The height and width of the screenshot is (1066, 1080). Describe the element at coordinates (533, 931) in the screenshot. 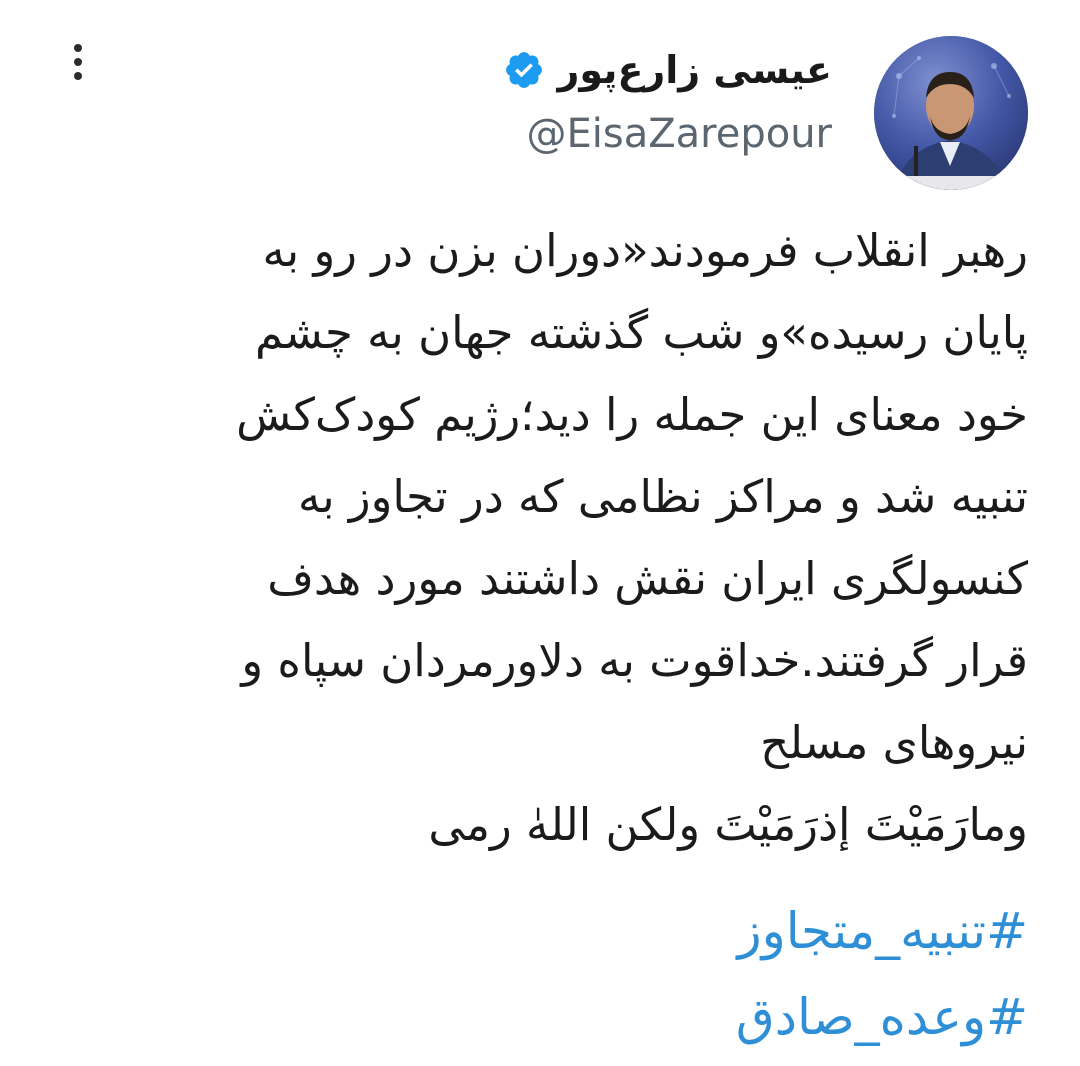

I see `hashtag-link: #تنبیه_متجاوز` at that location.